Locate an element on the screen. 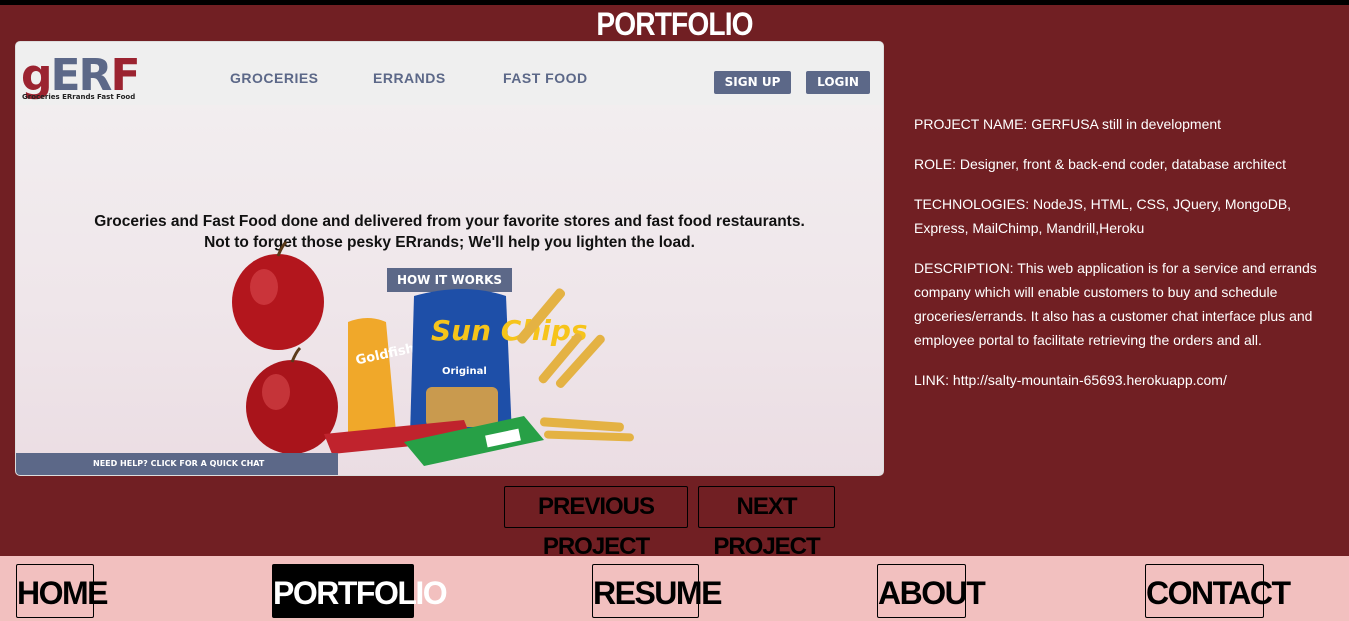 This screenshot has width=1349, height=621. nav-portfolio: PORTFOLIO is located at coordinates (360, 591).